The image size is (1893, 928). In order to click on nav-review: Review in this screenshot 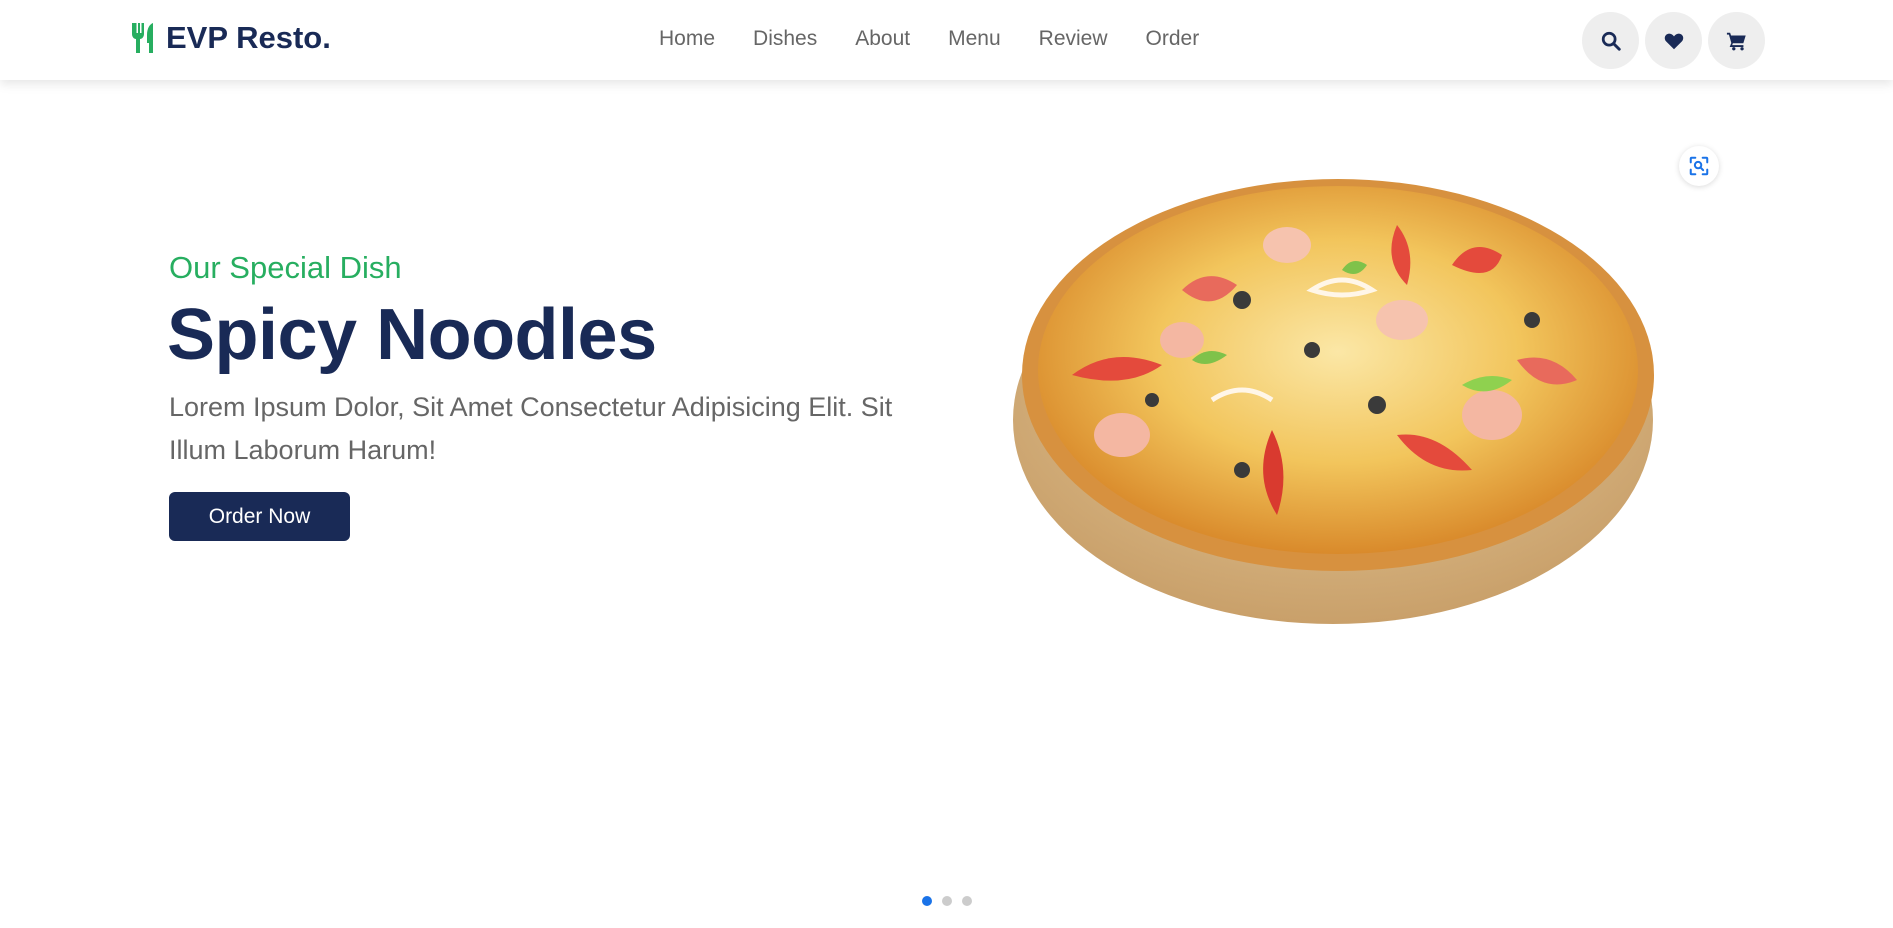, I will do `click(1073, 39)`.